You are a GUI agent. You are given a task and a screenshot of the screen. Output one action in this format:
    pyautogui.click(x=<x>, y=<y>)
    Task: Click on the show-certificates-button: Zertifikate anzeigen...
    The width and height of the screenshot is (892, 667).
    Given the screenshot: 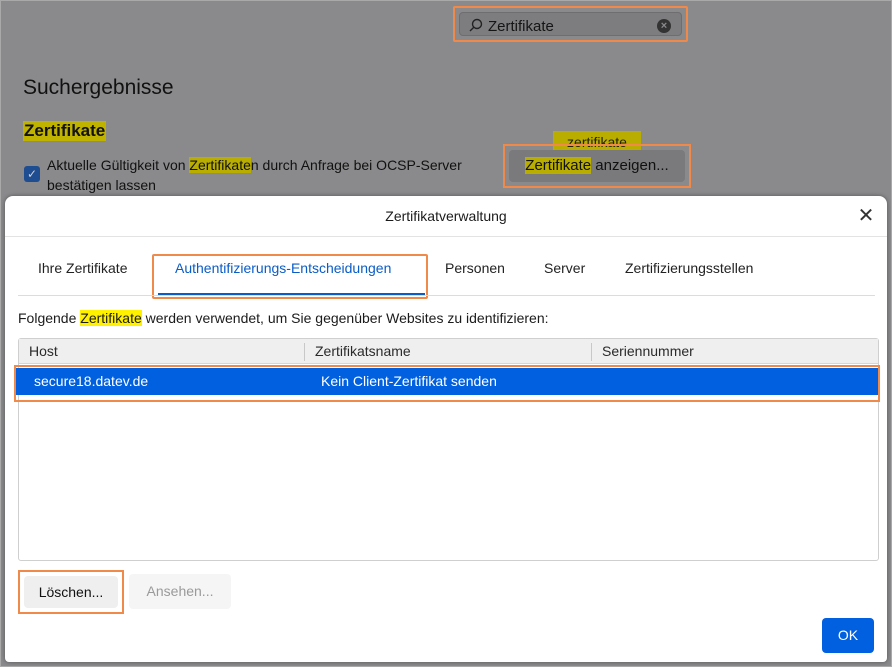 What is the action you would take?
    pyautogui.click(x=597, y=166)
    